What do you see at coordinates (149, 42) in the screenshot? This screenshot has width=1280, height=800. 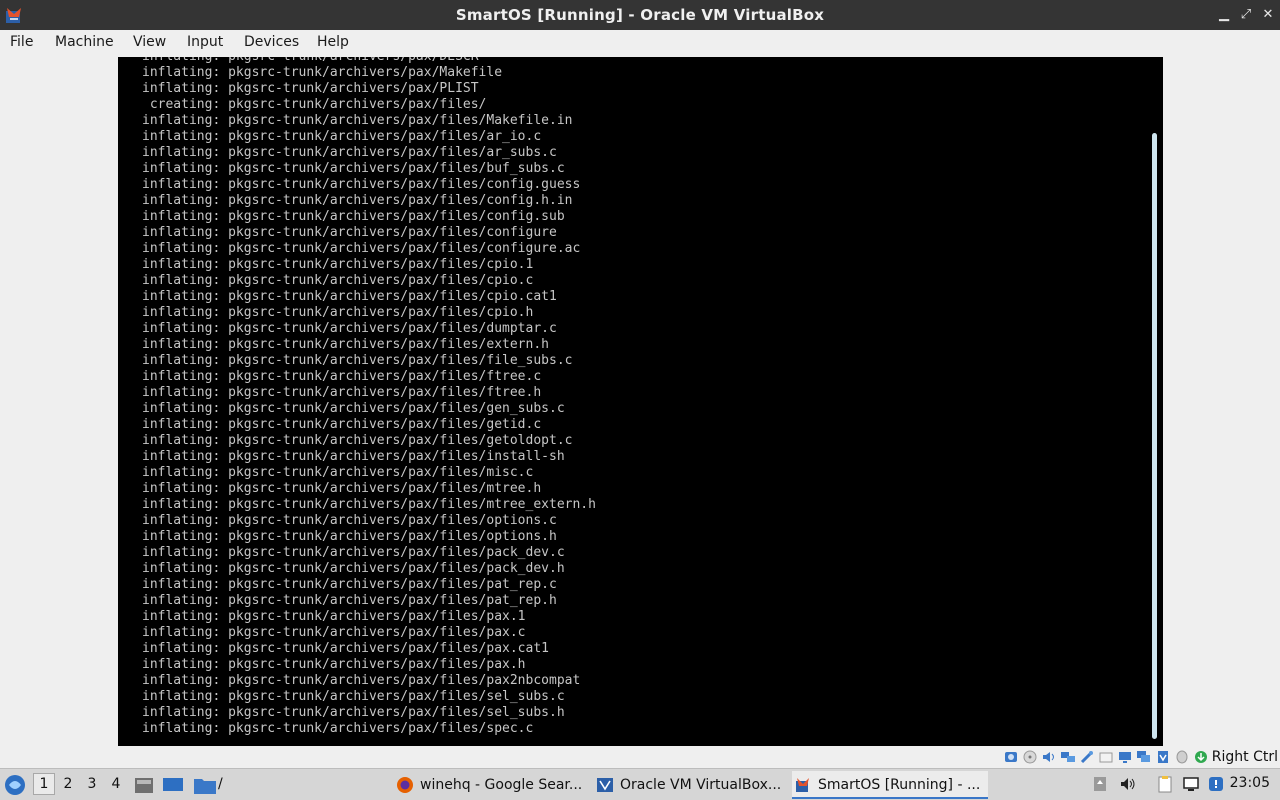 I see `menu-view: View` at bounding box center [149, 42].